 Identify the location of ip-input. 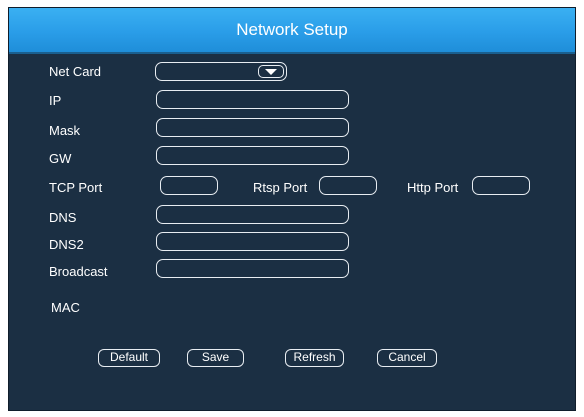
(252, 99).